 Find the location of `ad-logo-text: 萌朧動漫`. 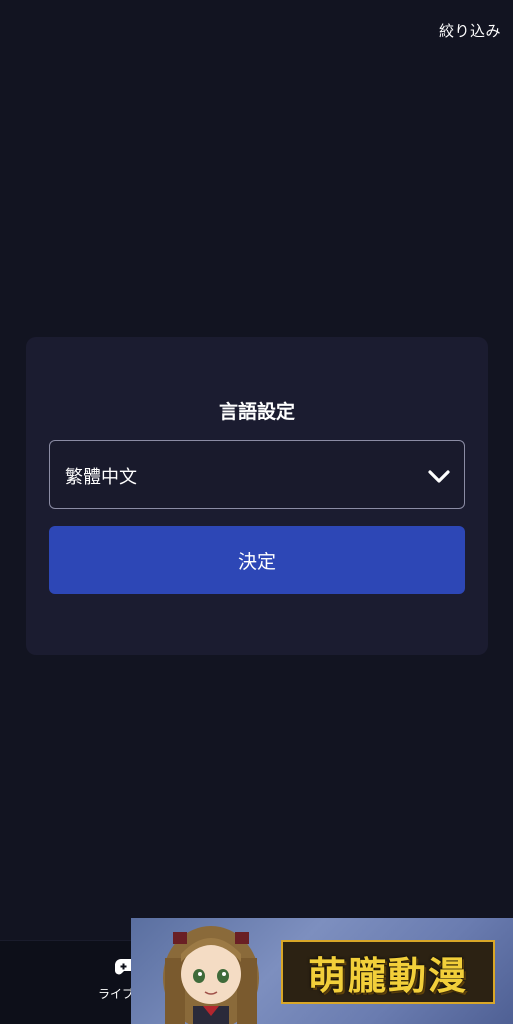

ad-logo-text: 萌朧動漫 is located at coordinates (387, 975).